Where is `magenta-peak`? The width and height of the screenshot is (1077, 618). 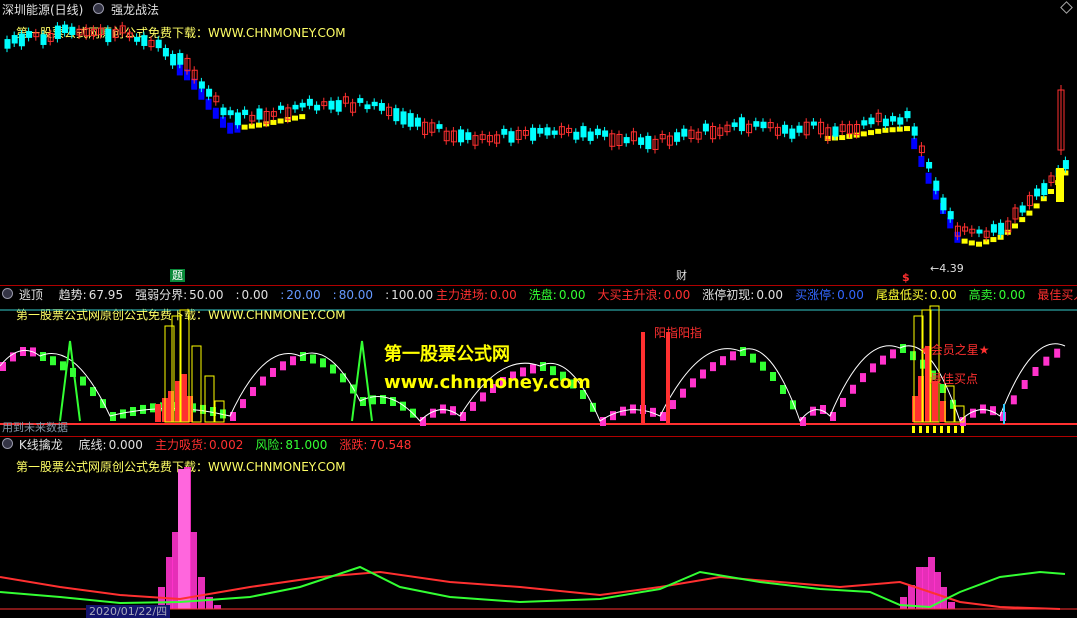 magenta-peak is located at coordinates (184, 539).